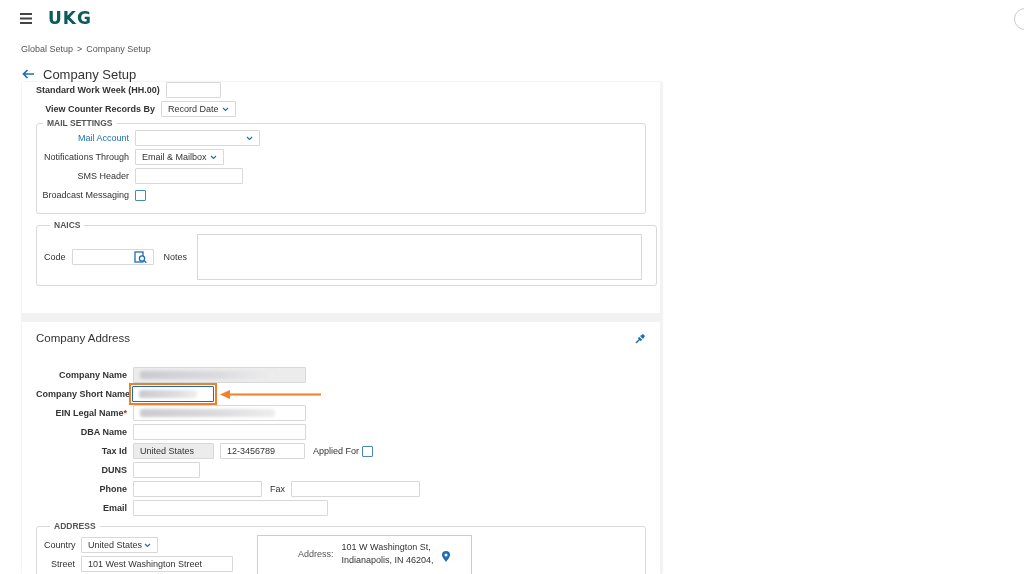  I want to click on field-label: Email, so click(114, 508).